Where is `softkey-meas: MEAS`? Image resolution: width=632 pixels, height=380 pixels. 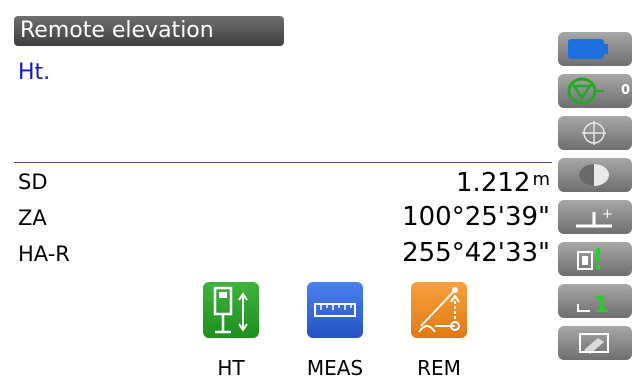 softkey-meas: MEAS is located at coordinates (335, 331).